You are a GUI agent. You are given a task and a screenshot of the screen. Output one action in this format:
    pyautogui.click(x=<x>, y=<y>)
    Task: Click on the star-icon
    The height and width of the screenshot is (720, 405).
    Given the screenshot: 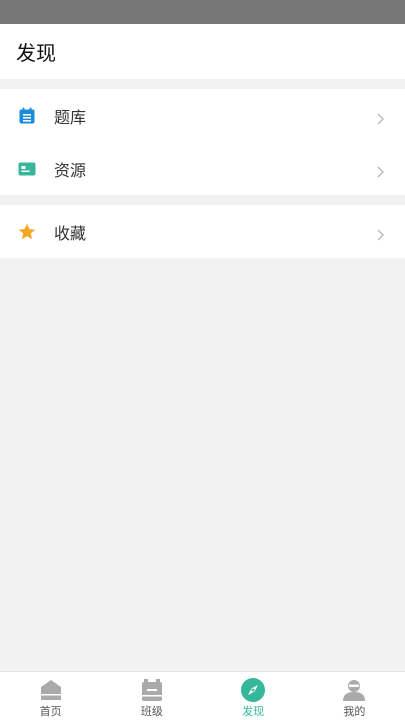 What is the action you would take?
    pyautogui.click(x=27, y=232)
    